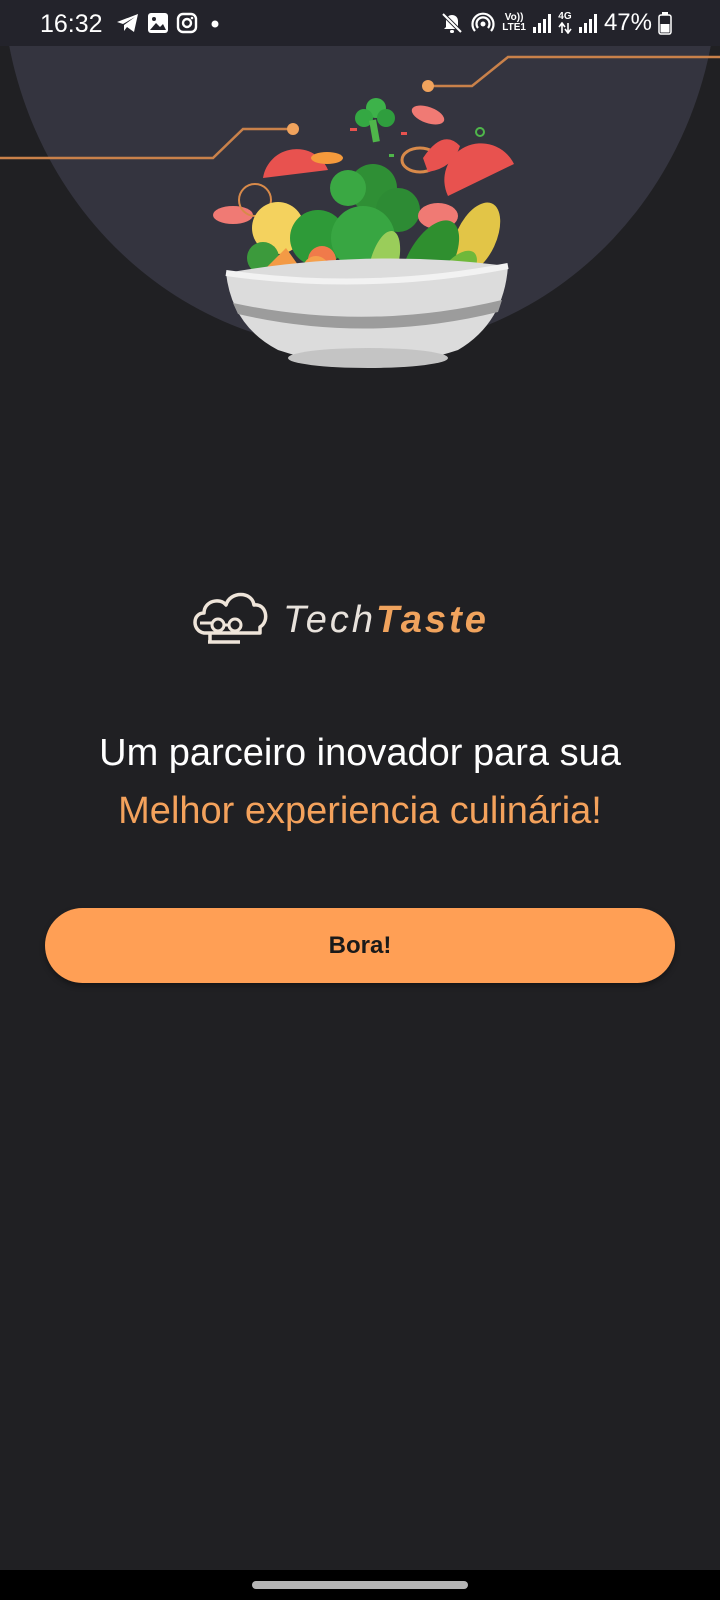 This screenshot has height=1600, width=720. What do you see at coordinates (565, 28) in the screenshot?
I see `data-arrows-icon` at bounding box center [565, 28].